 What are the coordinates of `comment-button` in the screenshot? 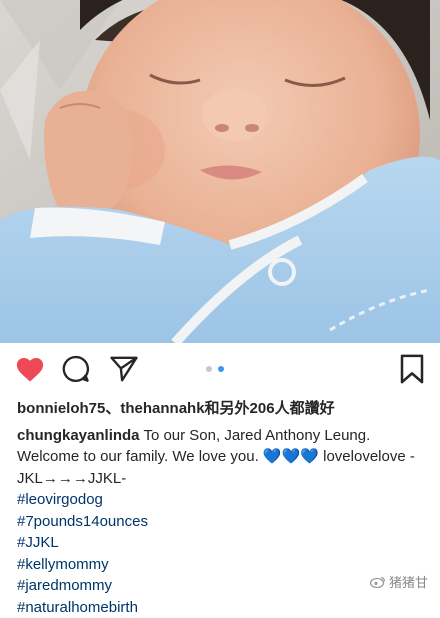 It's located at (76, 369).